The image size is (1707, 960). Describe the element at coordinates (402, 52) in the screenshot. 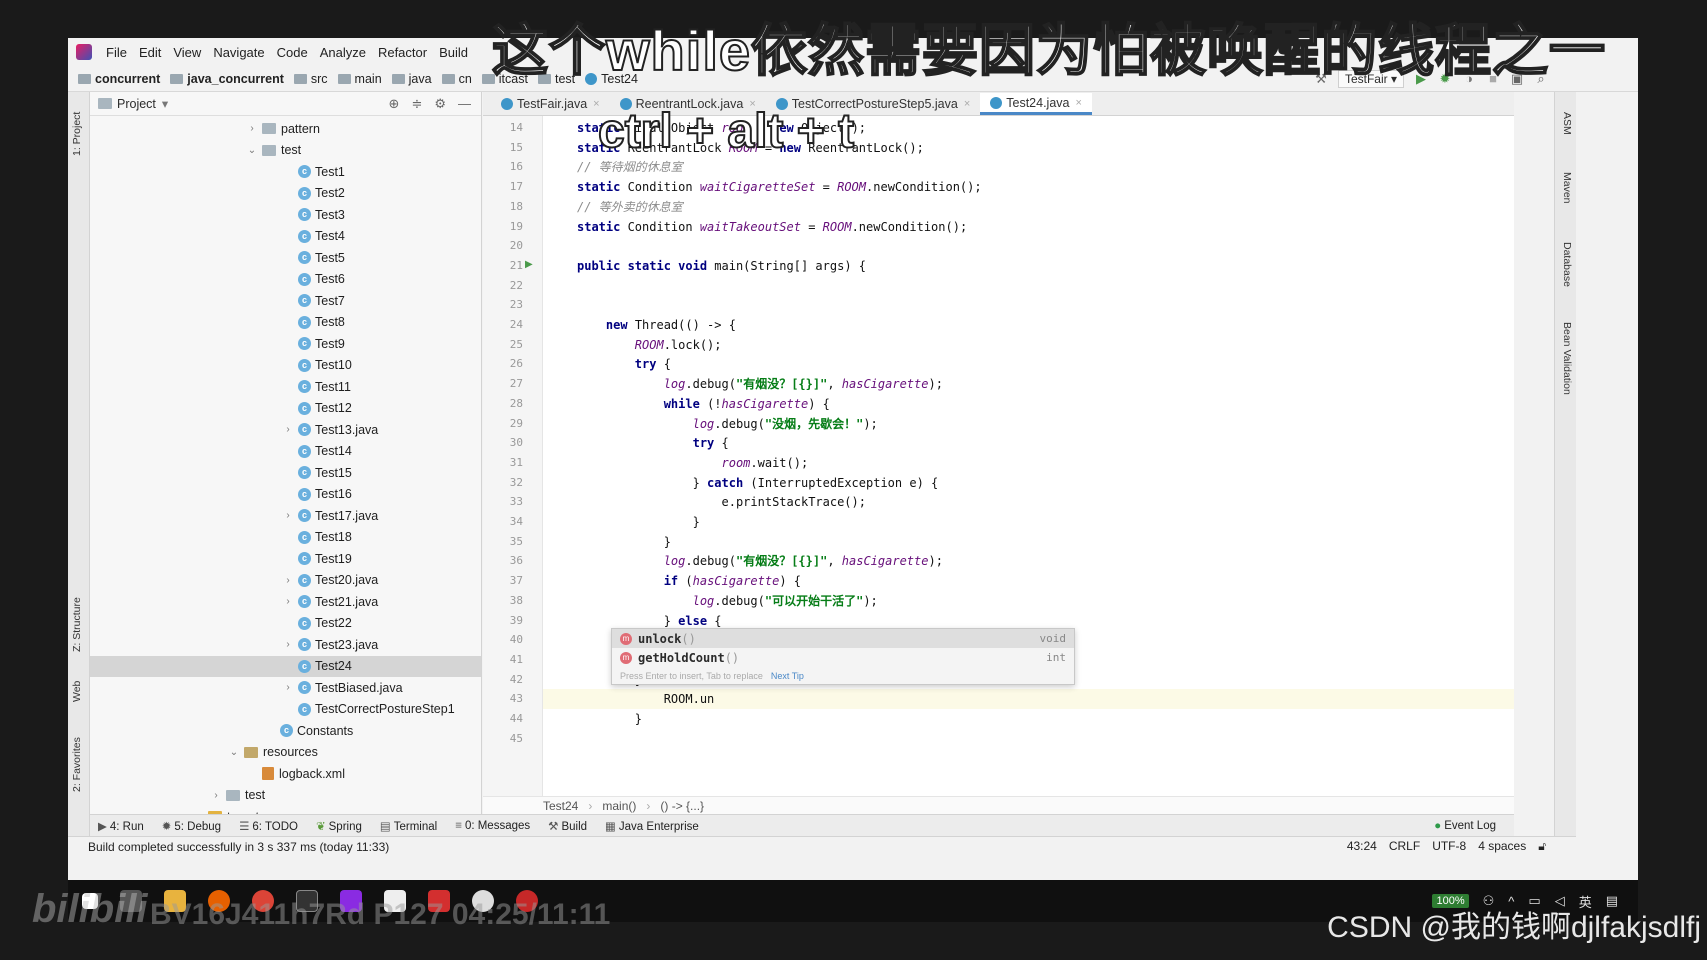

I see `menu-refactor: Refactor` at that location.